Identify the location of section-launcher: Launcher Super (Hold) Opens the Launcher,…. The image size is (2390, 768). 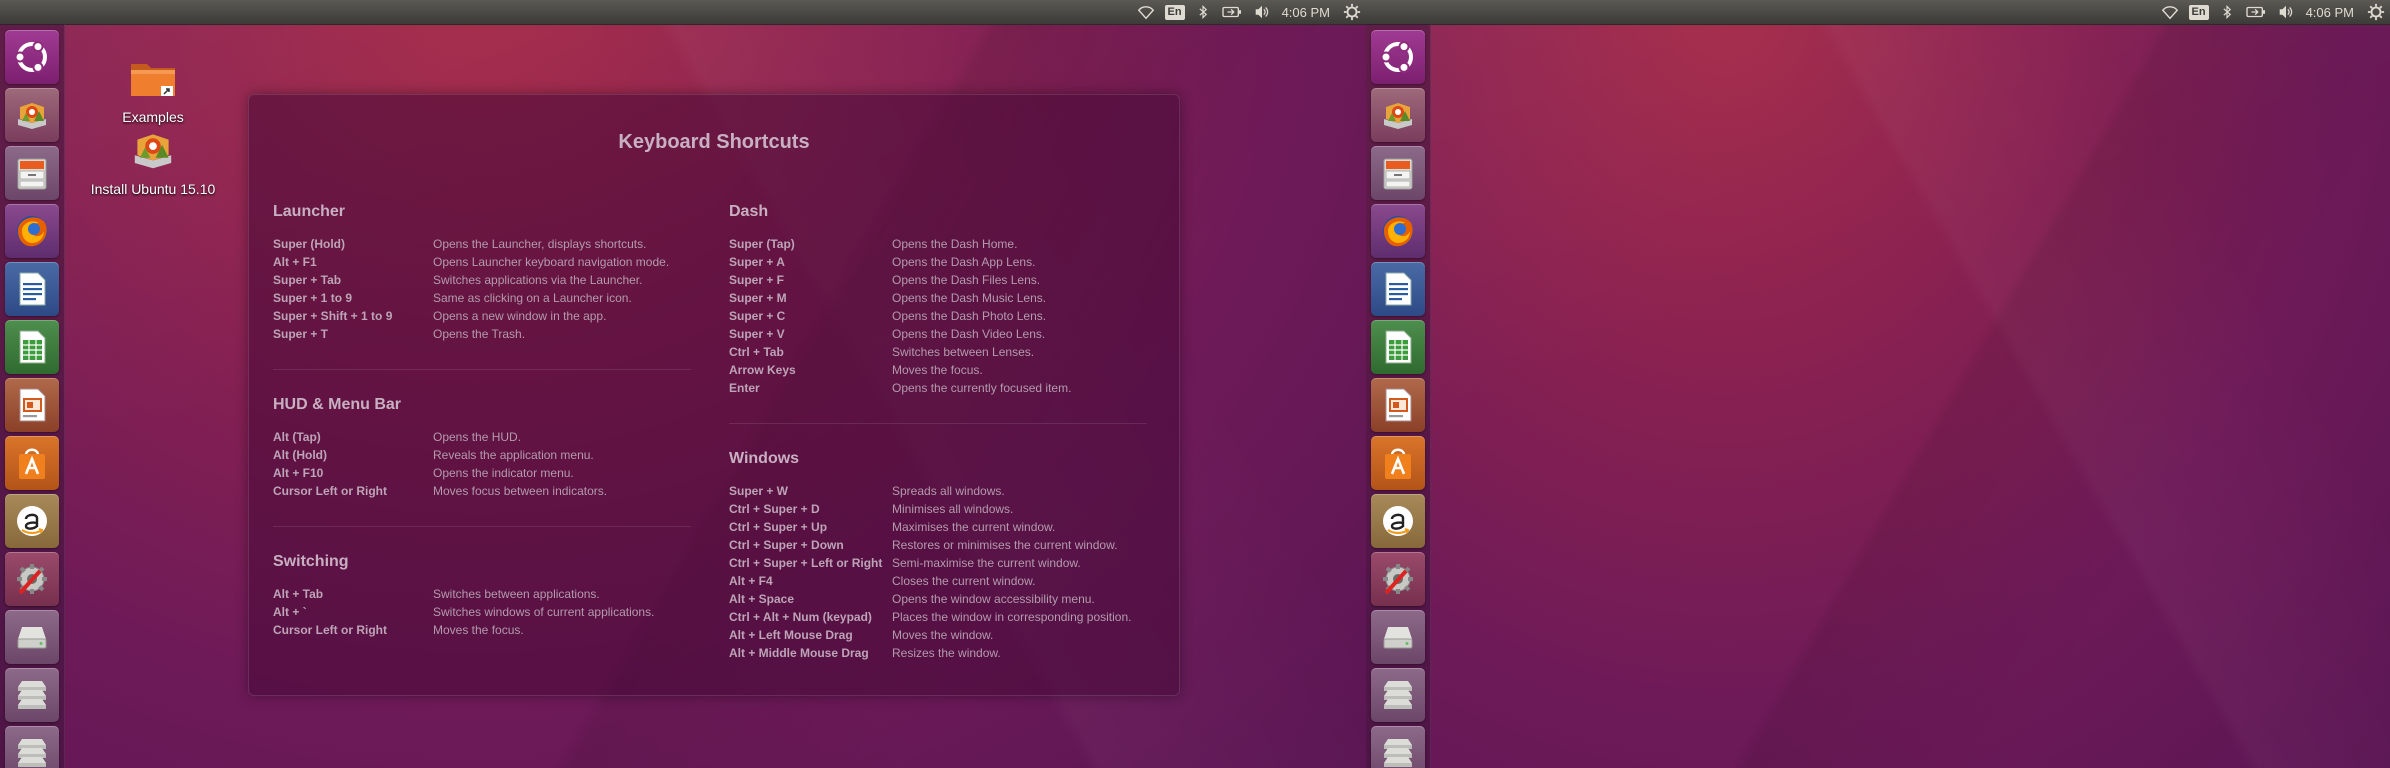
(493, 273).